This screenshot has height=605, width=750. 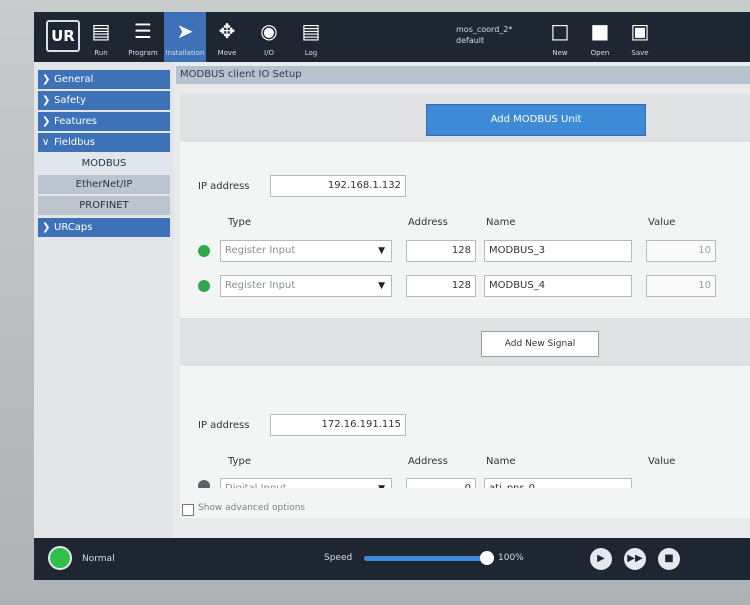 I want to click on tab-move: ✥ Move, so click(x=227, y=37).